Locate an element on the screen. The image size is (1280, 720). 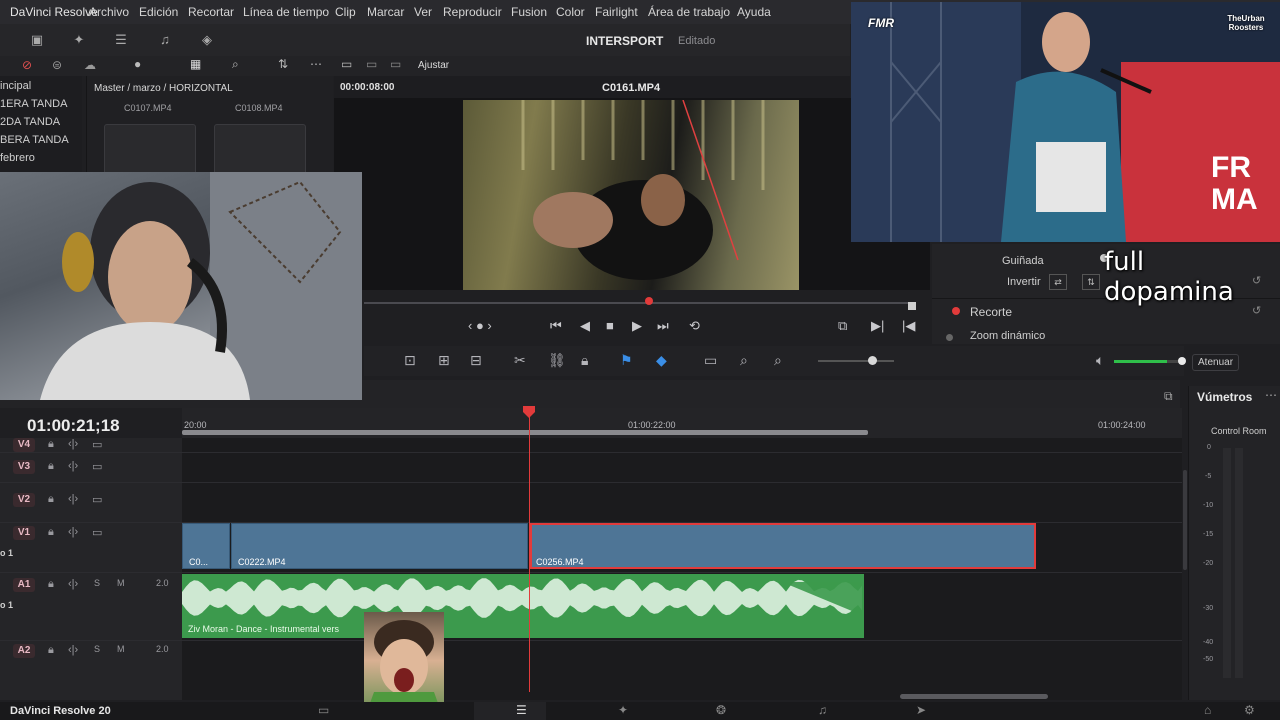
media-pool-icon: ▣ is located at coordinates (37, 40).